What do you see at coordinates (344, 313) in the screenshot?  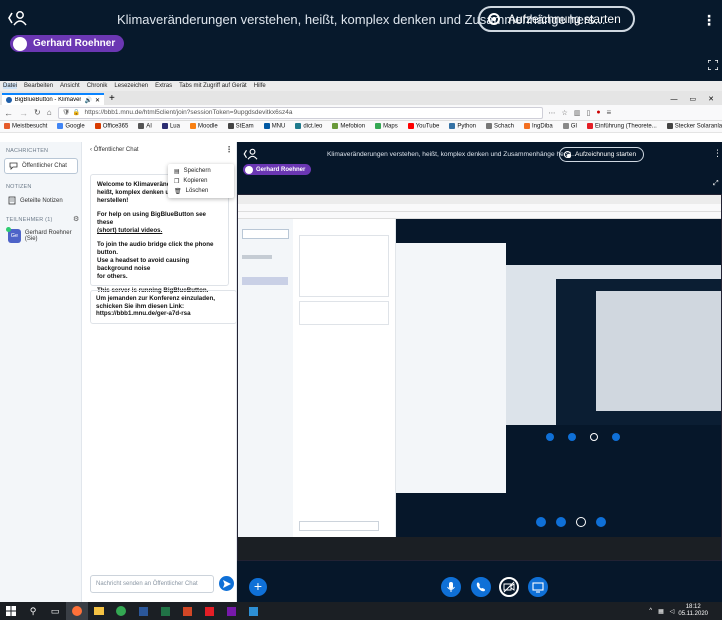 I see `nested-invite-card` at bounding box center [344, 313].